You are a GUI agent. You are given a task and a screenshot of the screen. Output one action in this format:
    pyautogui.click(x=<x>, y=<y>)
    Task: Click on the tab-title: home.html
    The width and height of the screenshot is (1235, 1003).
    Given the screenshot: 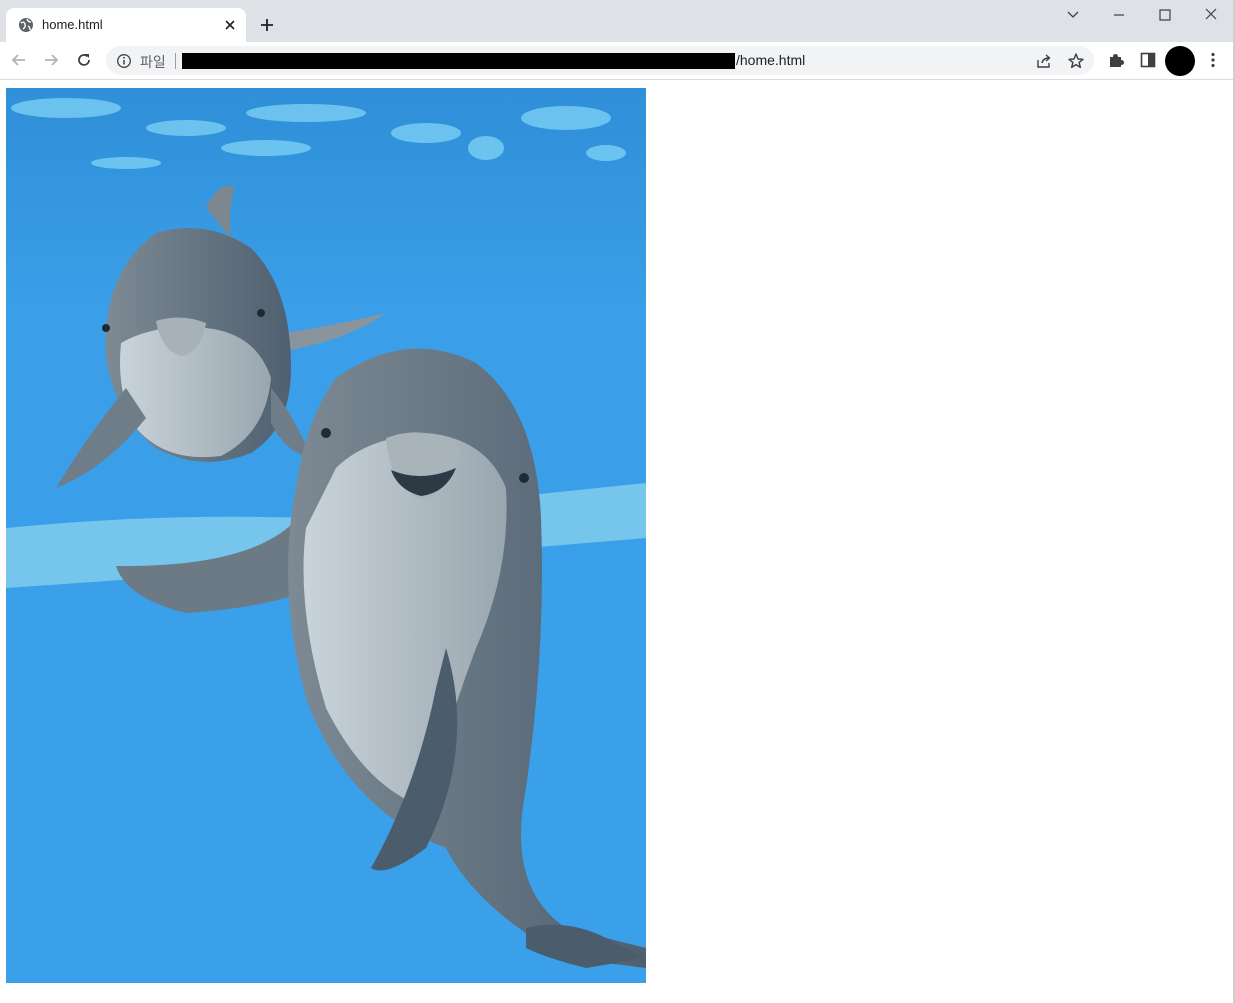 What is the action you would take?
    pyautogui.click(x=72, y=24)
    